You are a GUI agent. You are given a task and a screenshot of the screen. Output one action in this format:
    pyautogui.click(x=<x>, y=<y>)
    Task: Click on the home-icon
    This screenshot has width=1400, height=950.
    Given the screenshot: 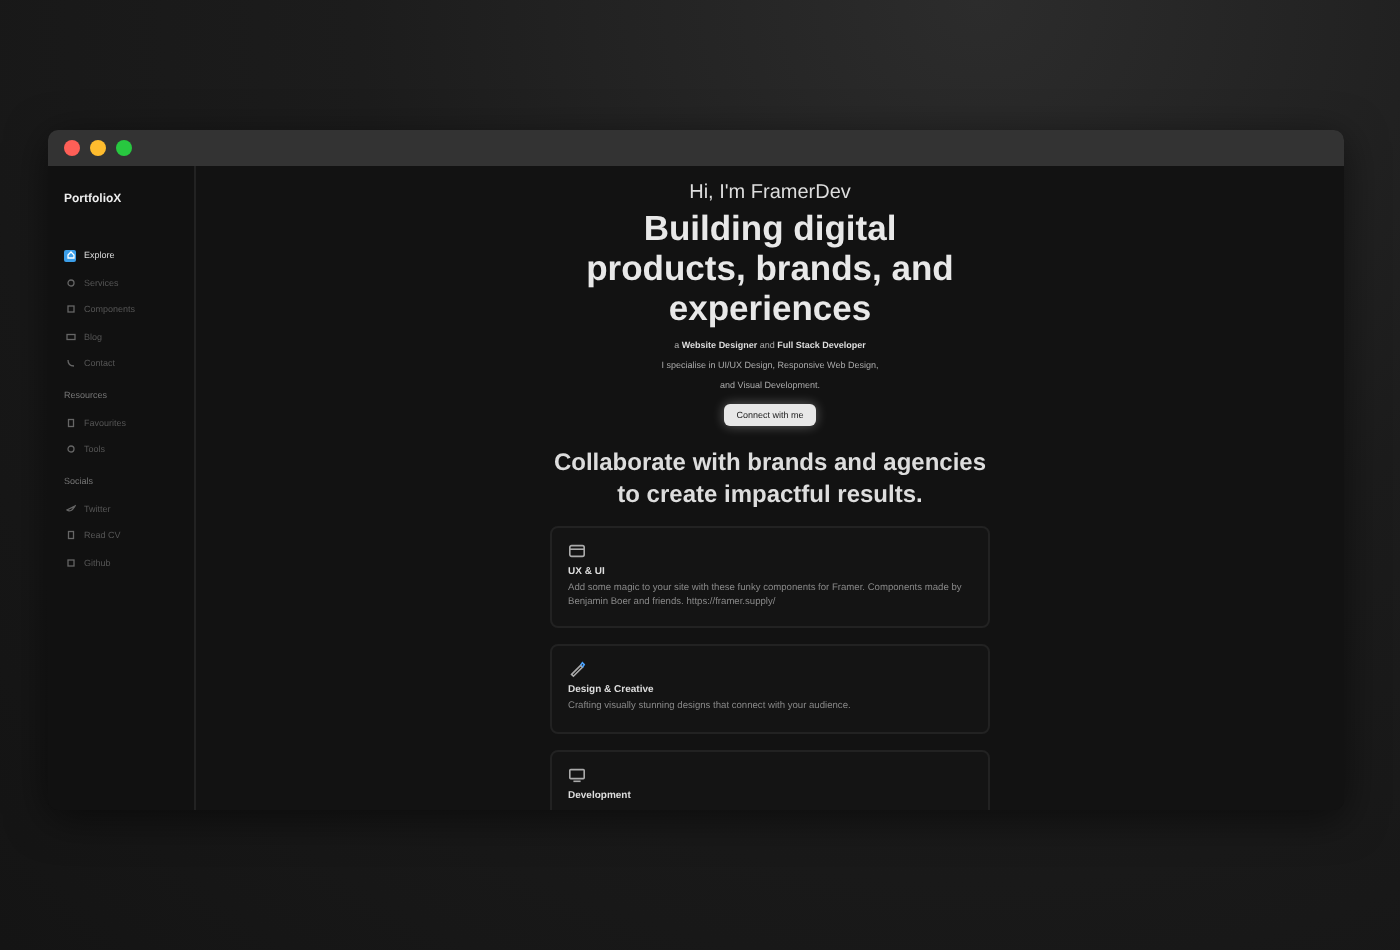 What is the action you would take?
    pyautogui.click(x=70, y=255)
    